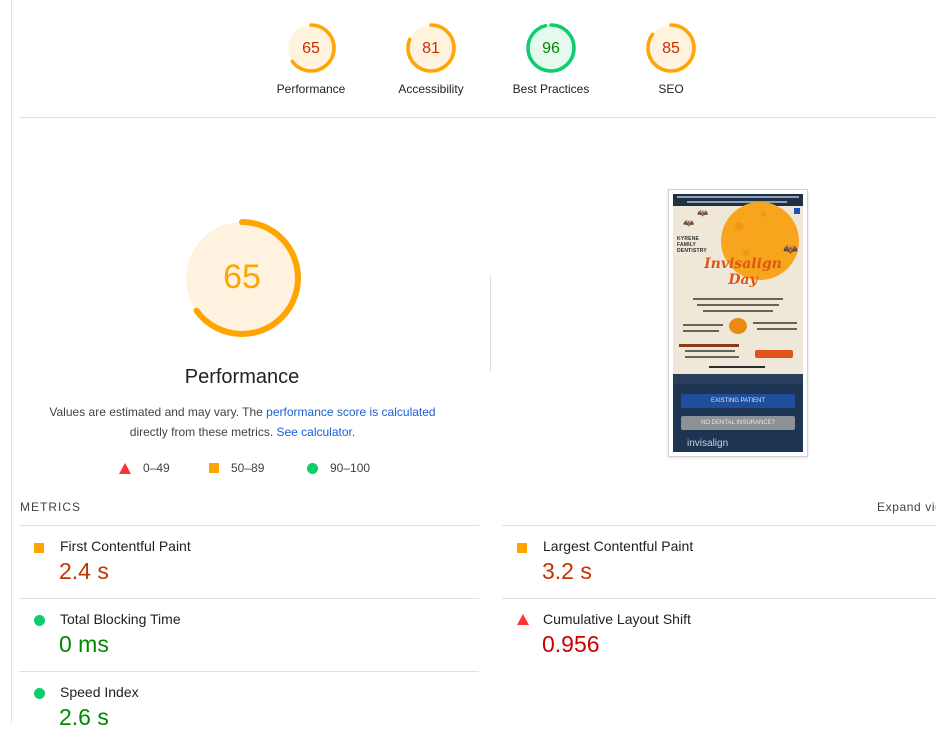  Describe the element at coordinates (236, 468) in the screenshot. I see `legend-average: 50–89` at that location.